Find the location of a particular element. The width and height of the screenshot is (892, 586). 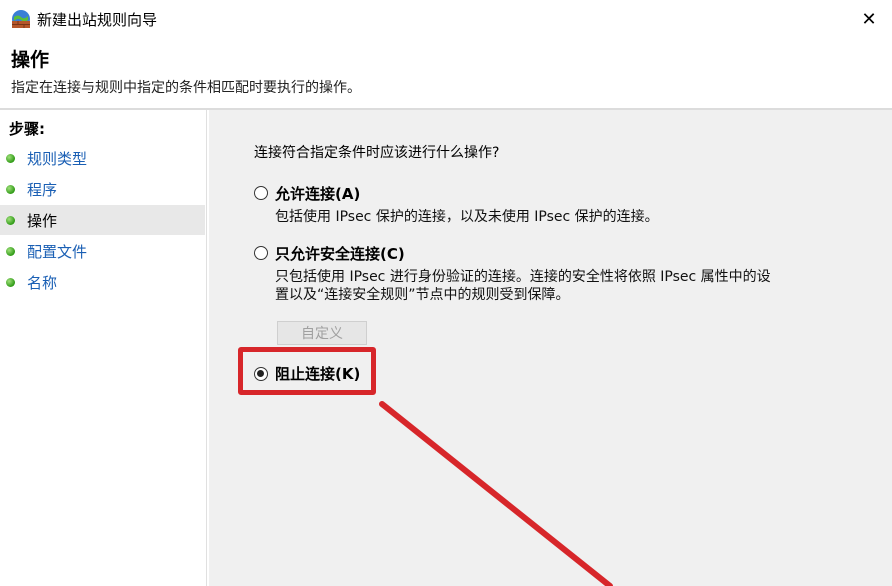

close-icon: ✕ is located at coordinates (869, 19).